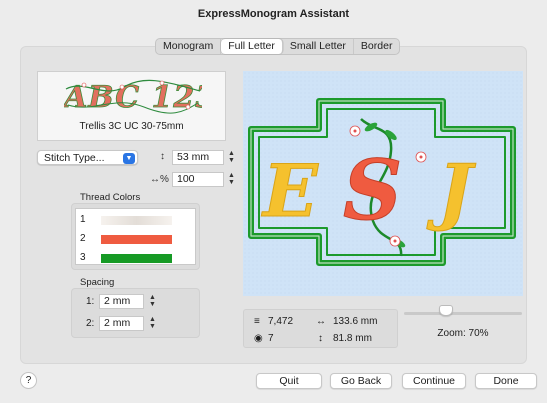 The width and height of the screenshot is (547, 403). What do you see at coordinates (110, 197) in the screenshot?
I see `thread-colors-title: Thread Colors` at bounding box center [110, 197].